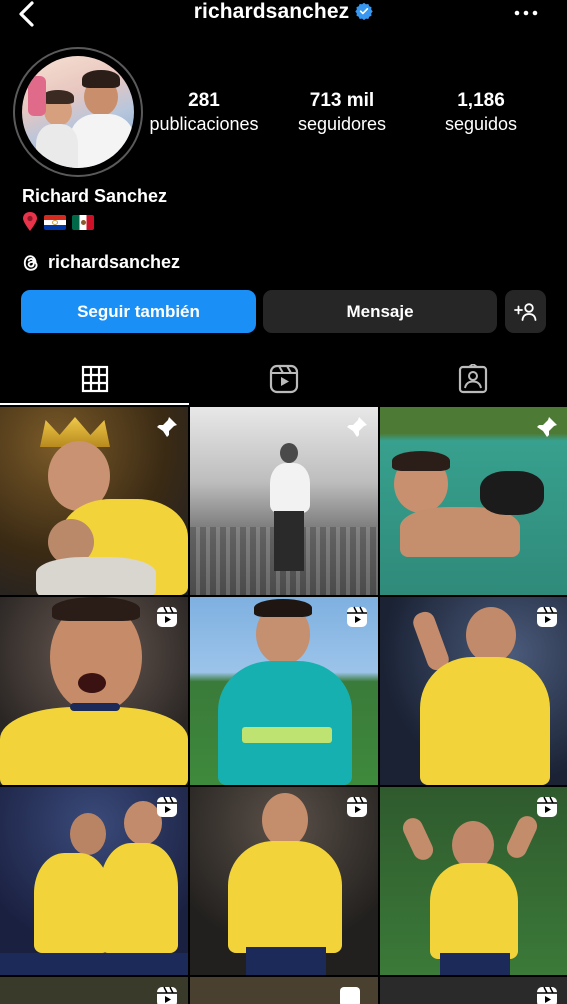 This screenshot has width=567, height=1004. What do you see at coordinates (83, 222) in the screenshot?
I see `mexico-flag-icon` at bounding box center [83, 222].